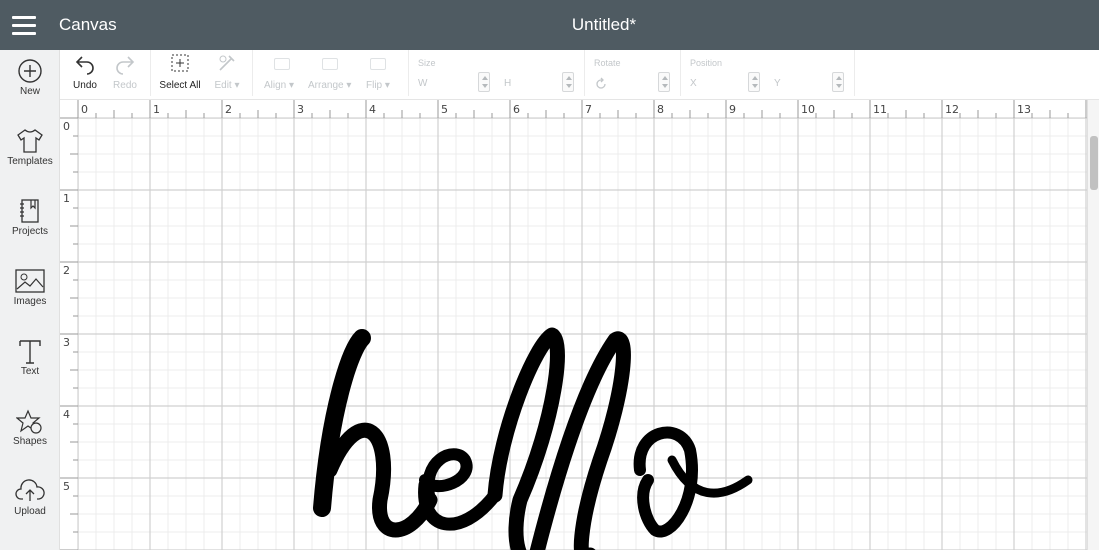 This screenshot has height=550, width=1099. Describe the element at coordinates (1093, 325) in the screenshot. I see `vertical-scrollbar` at that location.